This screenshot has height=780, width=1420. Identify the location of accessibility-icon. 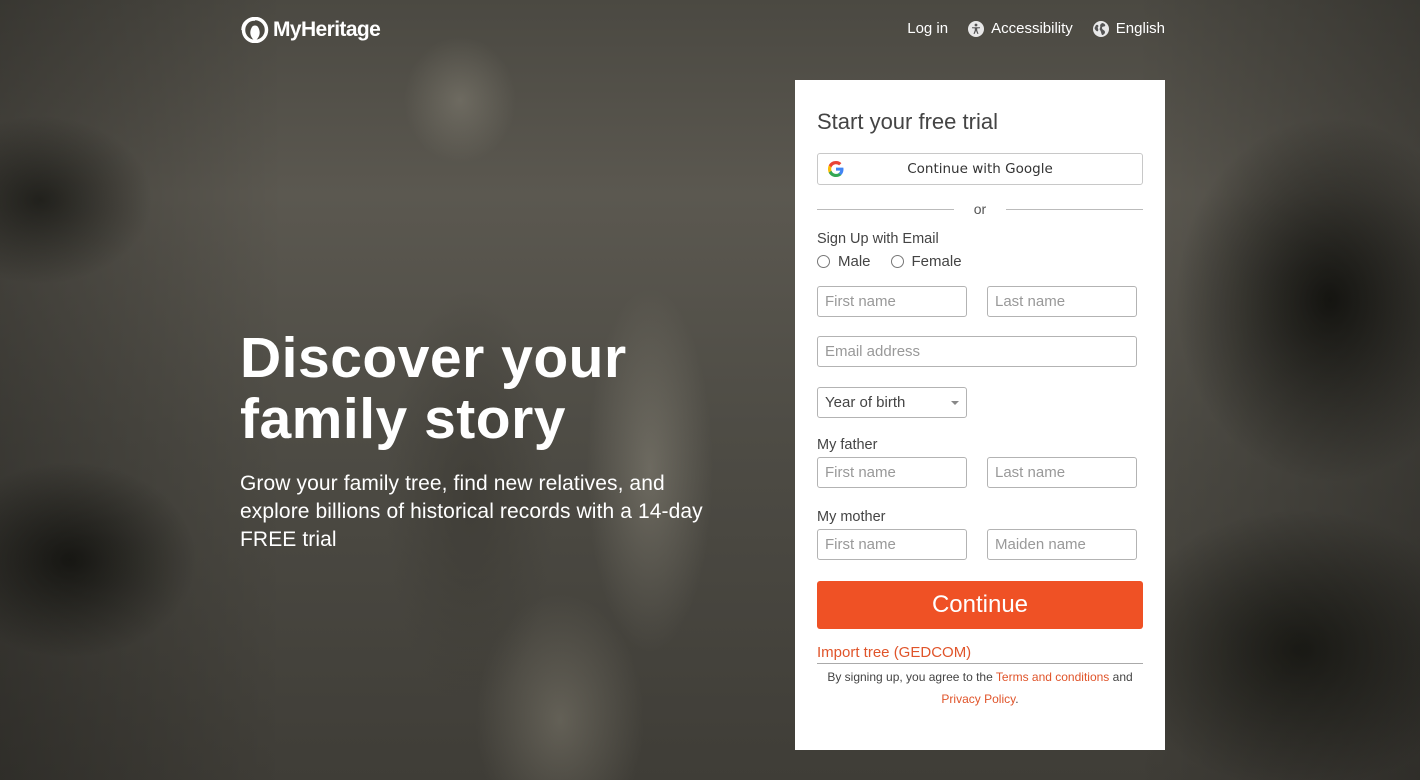
(976, 28).